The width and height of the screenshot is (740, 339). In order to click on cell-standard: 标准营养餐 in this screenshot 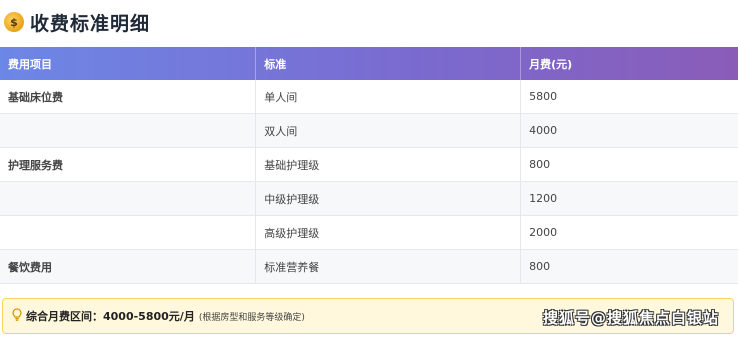, I will do `click(388, 266)`.